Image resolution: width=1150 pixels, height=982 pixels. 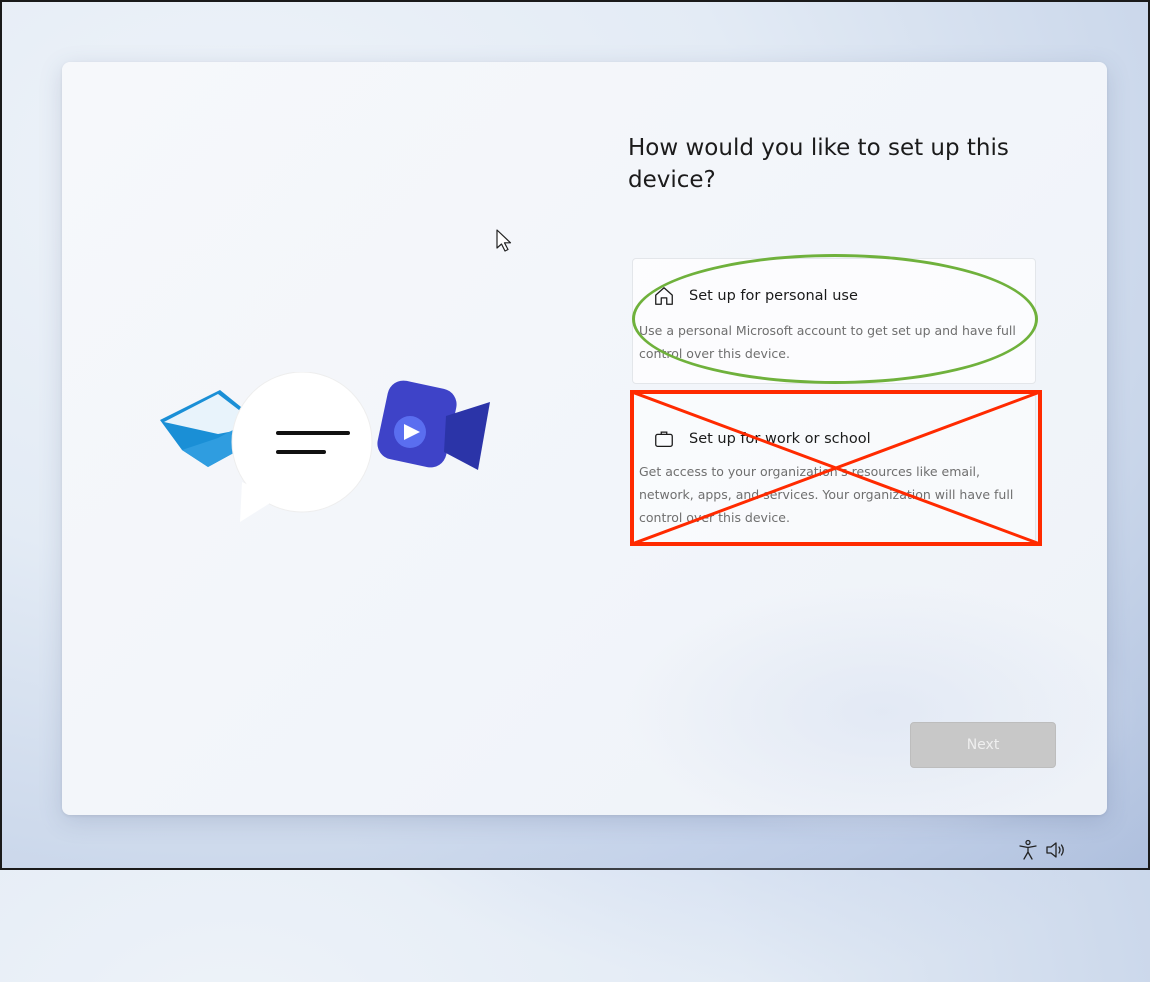 What do you see at coordinates (773, 296) in the screenshot?
I see `option-personal-label: Set up for personal use` at bounding box center [773, 296].